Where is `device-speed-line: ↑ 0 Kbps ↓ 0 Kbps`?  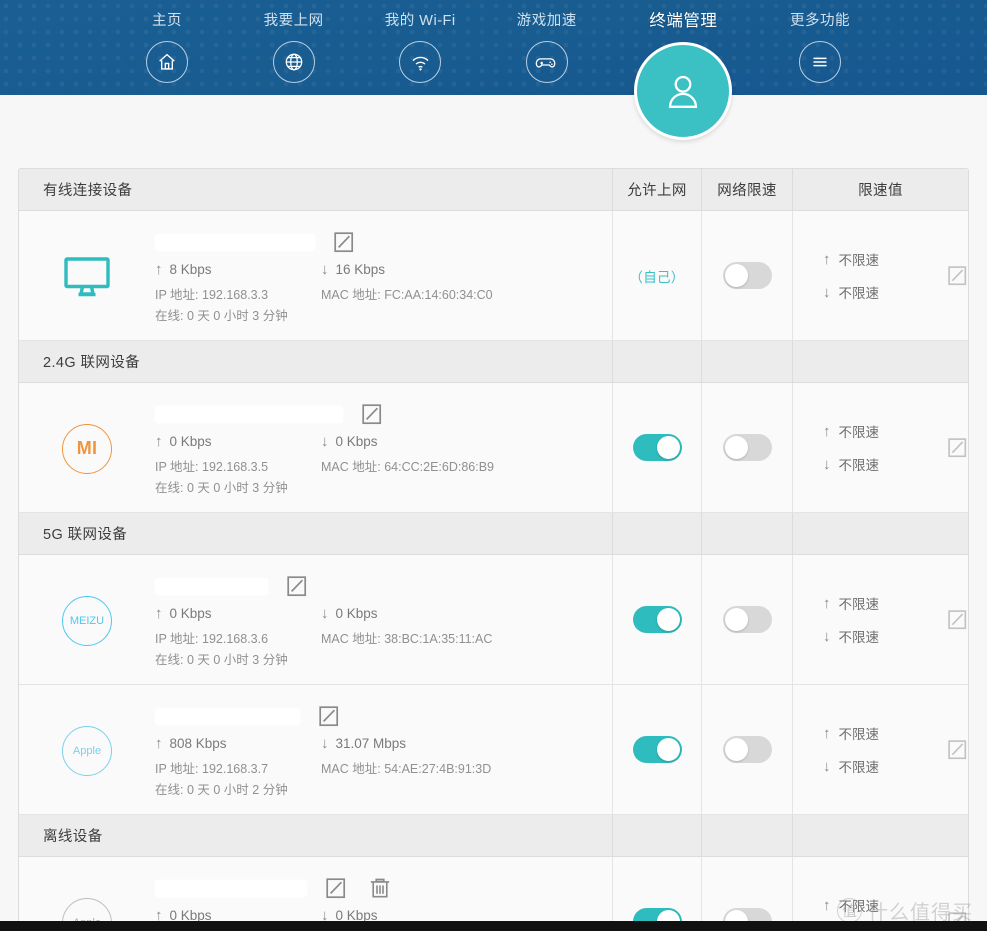 device-speed-line: ↑ 0 Kbps ↓ 0 Kbps is located at coordinates (378, 614).